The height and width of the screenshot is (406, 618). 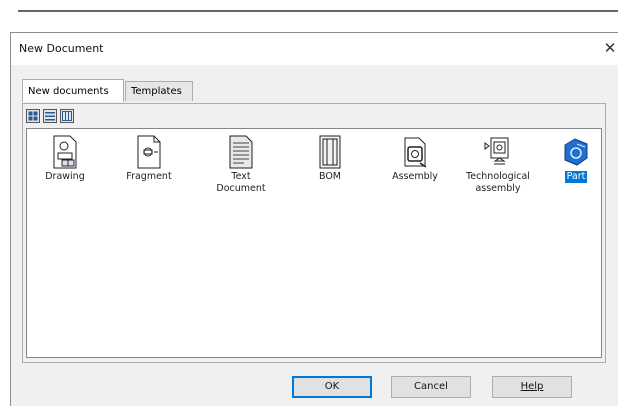 I want to click on details-icon, so click(x=67, y=116).